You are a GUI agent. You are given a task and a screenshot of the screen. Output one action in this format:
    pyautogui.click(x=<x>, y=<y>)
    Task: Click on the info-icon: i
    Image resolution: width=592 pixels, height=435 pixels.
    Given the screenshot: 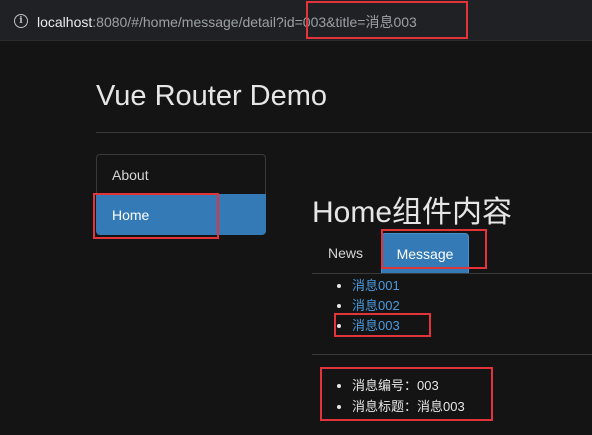 What is the action you would take?
    pyautogui.click(x=21, y=21)
    